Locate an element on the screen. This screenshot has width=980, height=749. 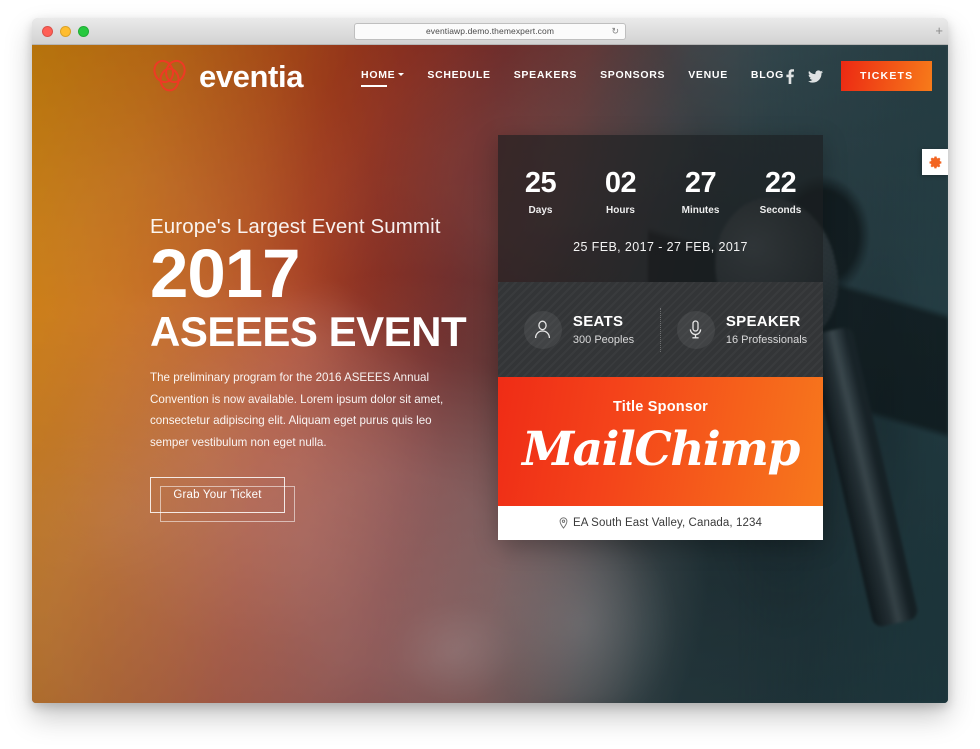
minimize-window-button is located at coordinates (65, 31).